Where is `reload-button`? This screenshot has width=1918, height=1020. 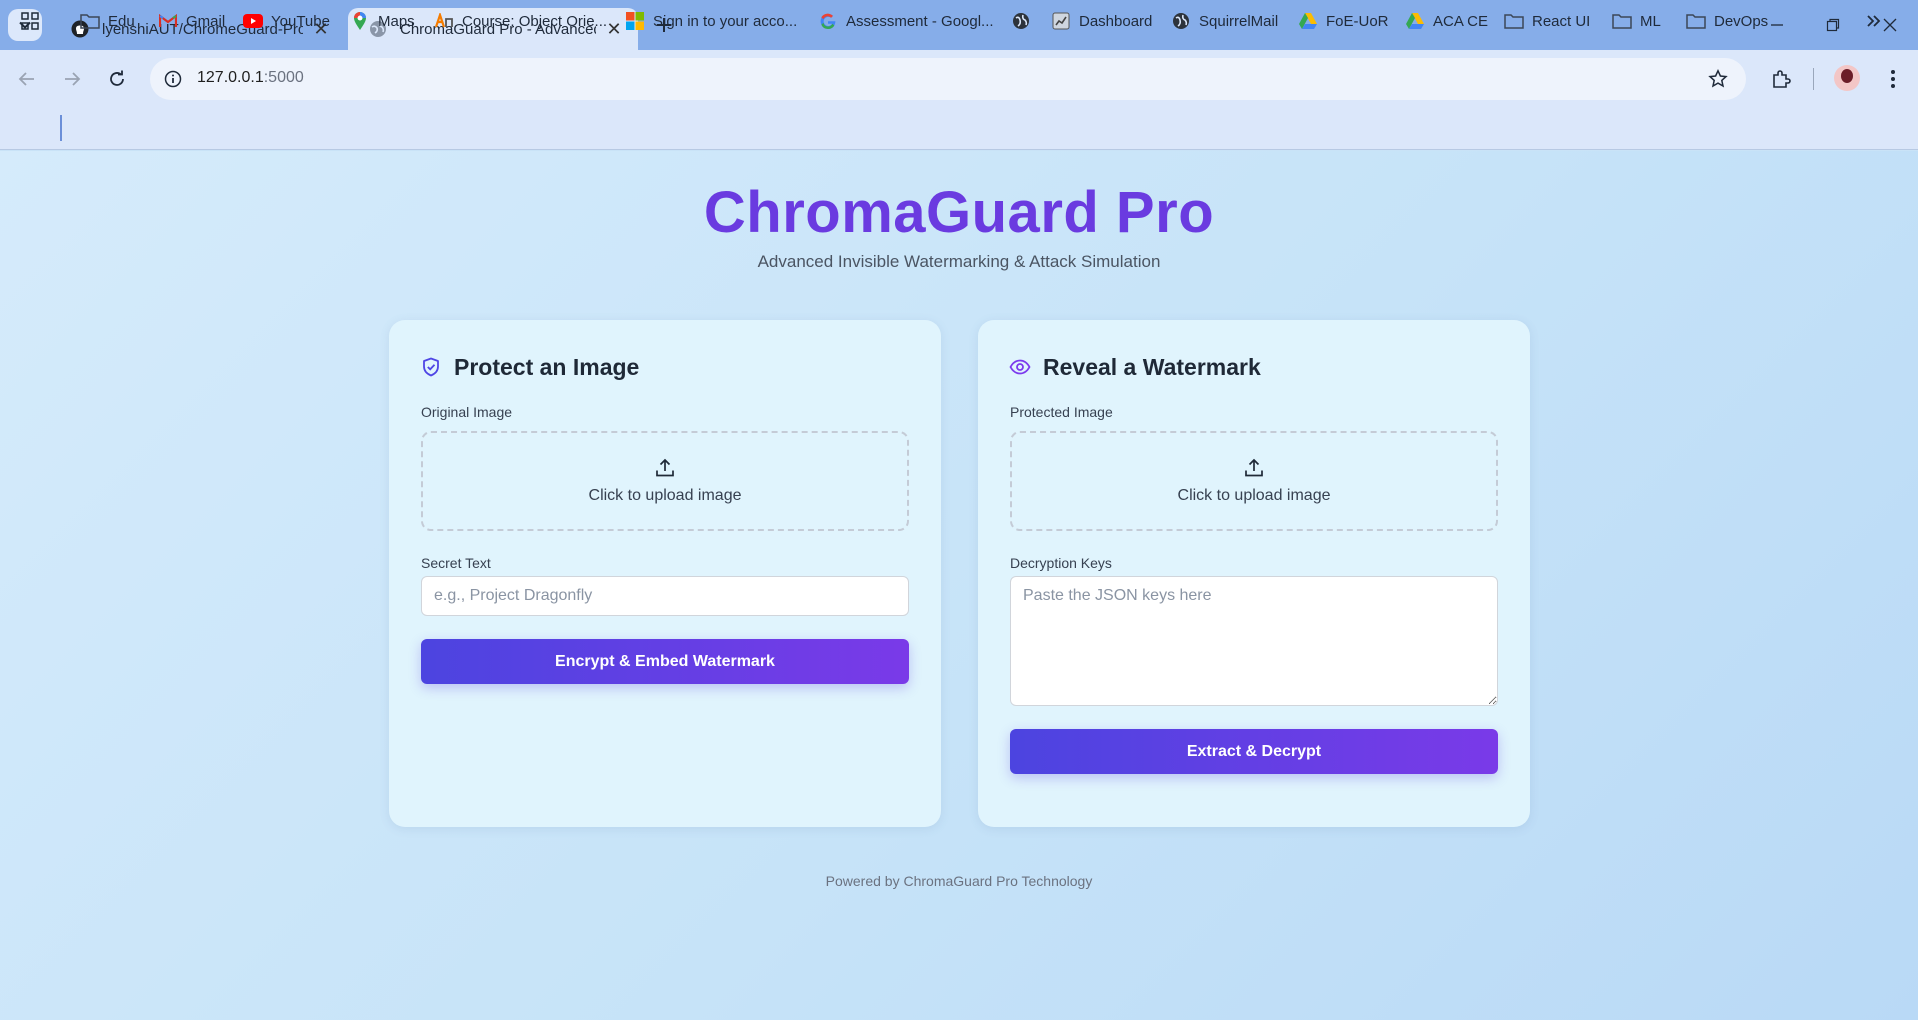 reload-button is located at coordinates (117, 79).